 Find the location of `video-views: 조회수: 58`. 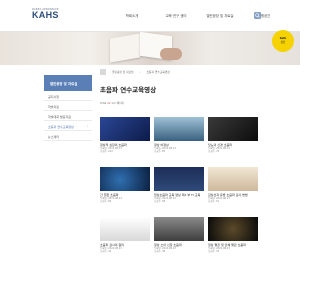

video-views: 조회수: 58 is located at coordinates (160, 202).